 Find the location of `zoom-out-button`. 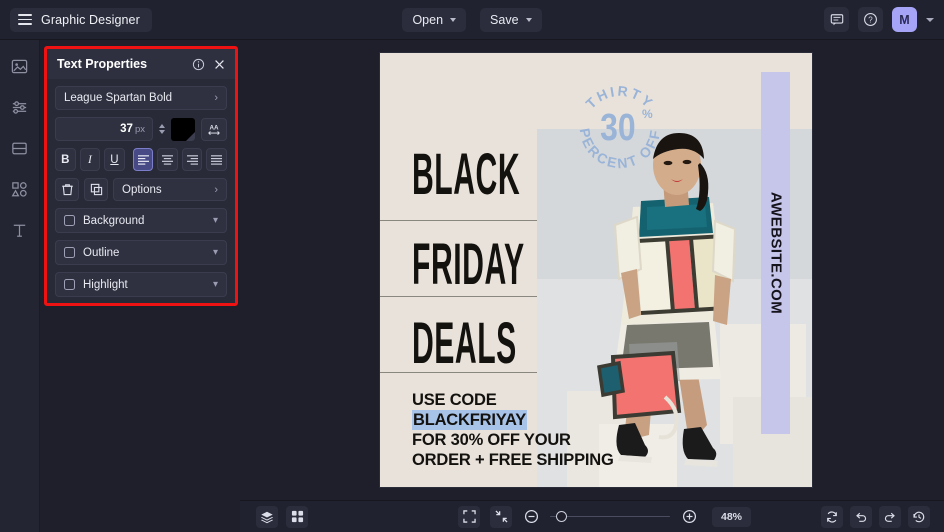

zoom-out-button is located at coordinates (531, 517).